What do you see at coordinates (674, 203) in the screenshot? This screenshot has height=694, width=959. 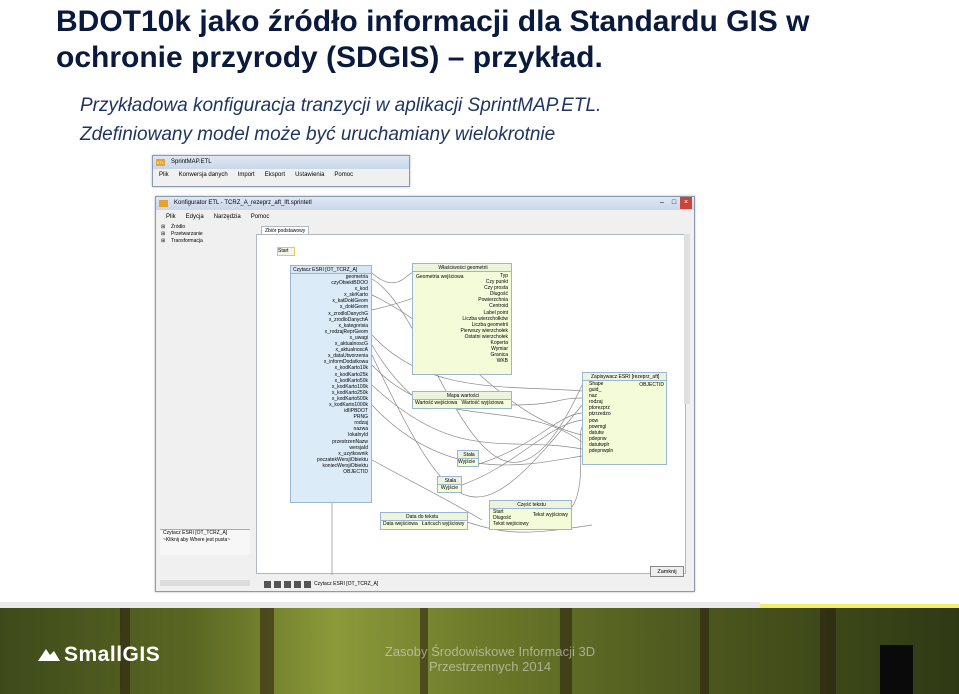 I see `maximize-icon: □` at bounding box center [674, 203].